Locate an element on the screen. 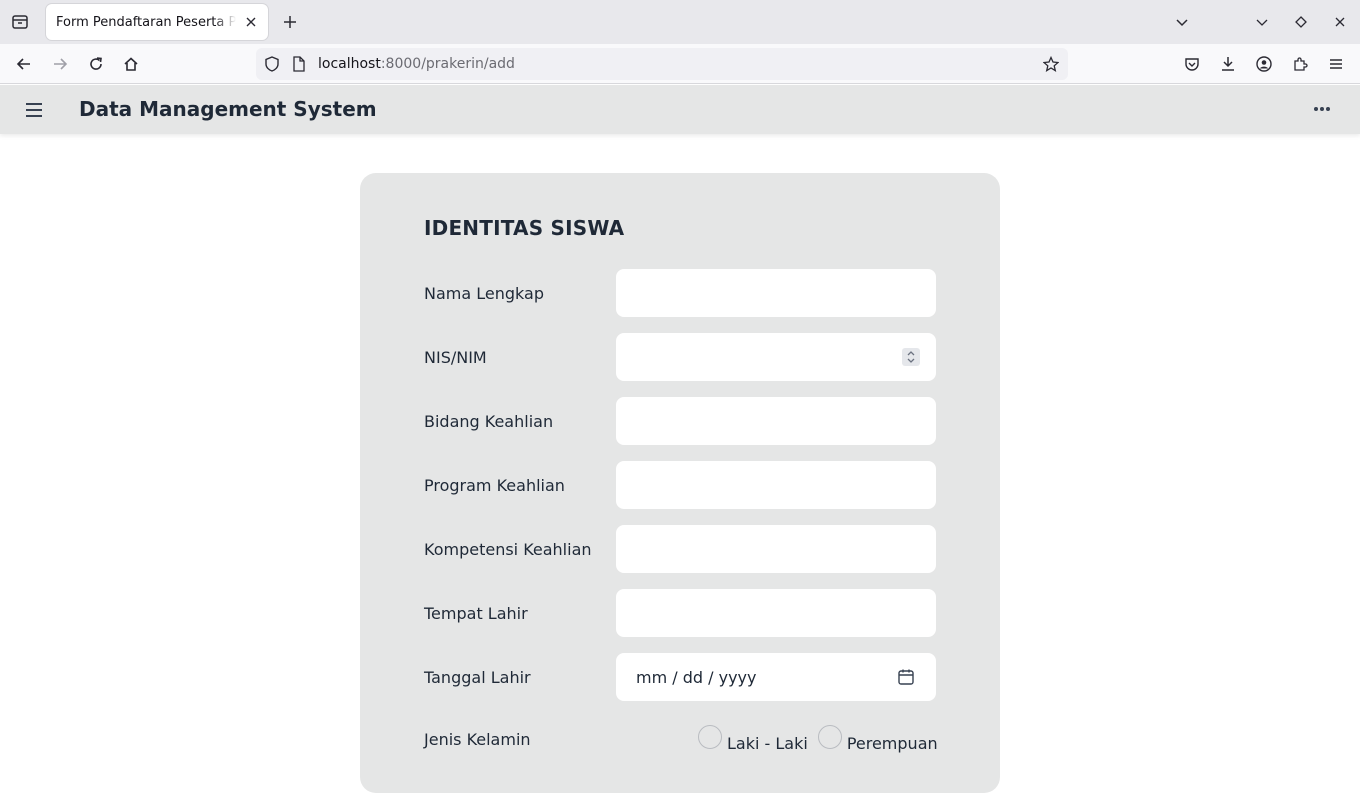 This screenshot has height=793, width=1360. shield-icon is located at coordinates (272, 64).